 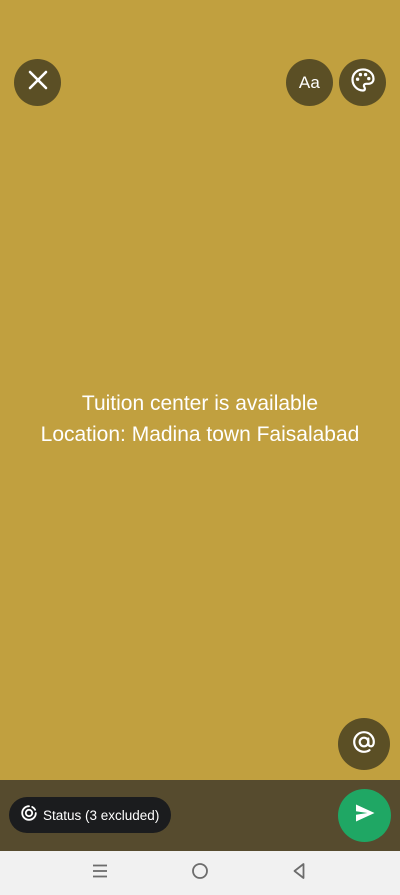 I want to click on at-icon, so click(x=364, y=744).